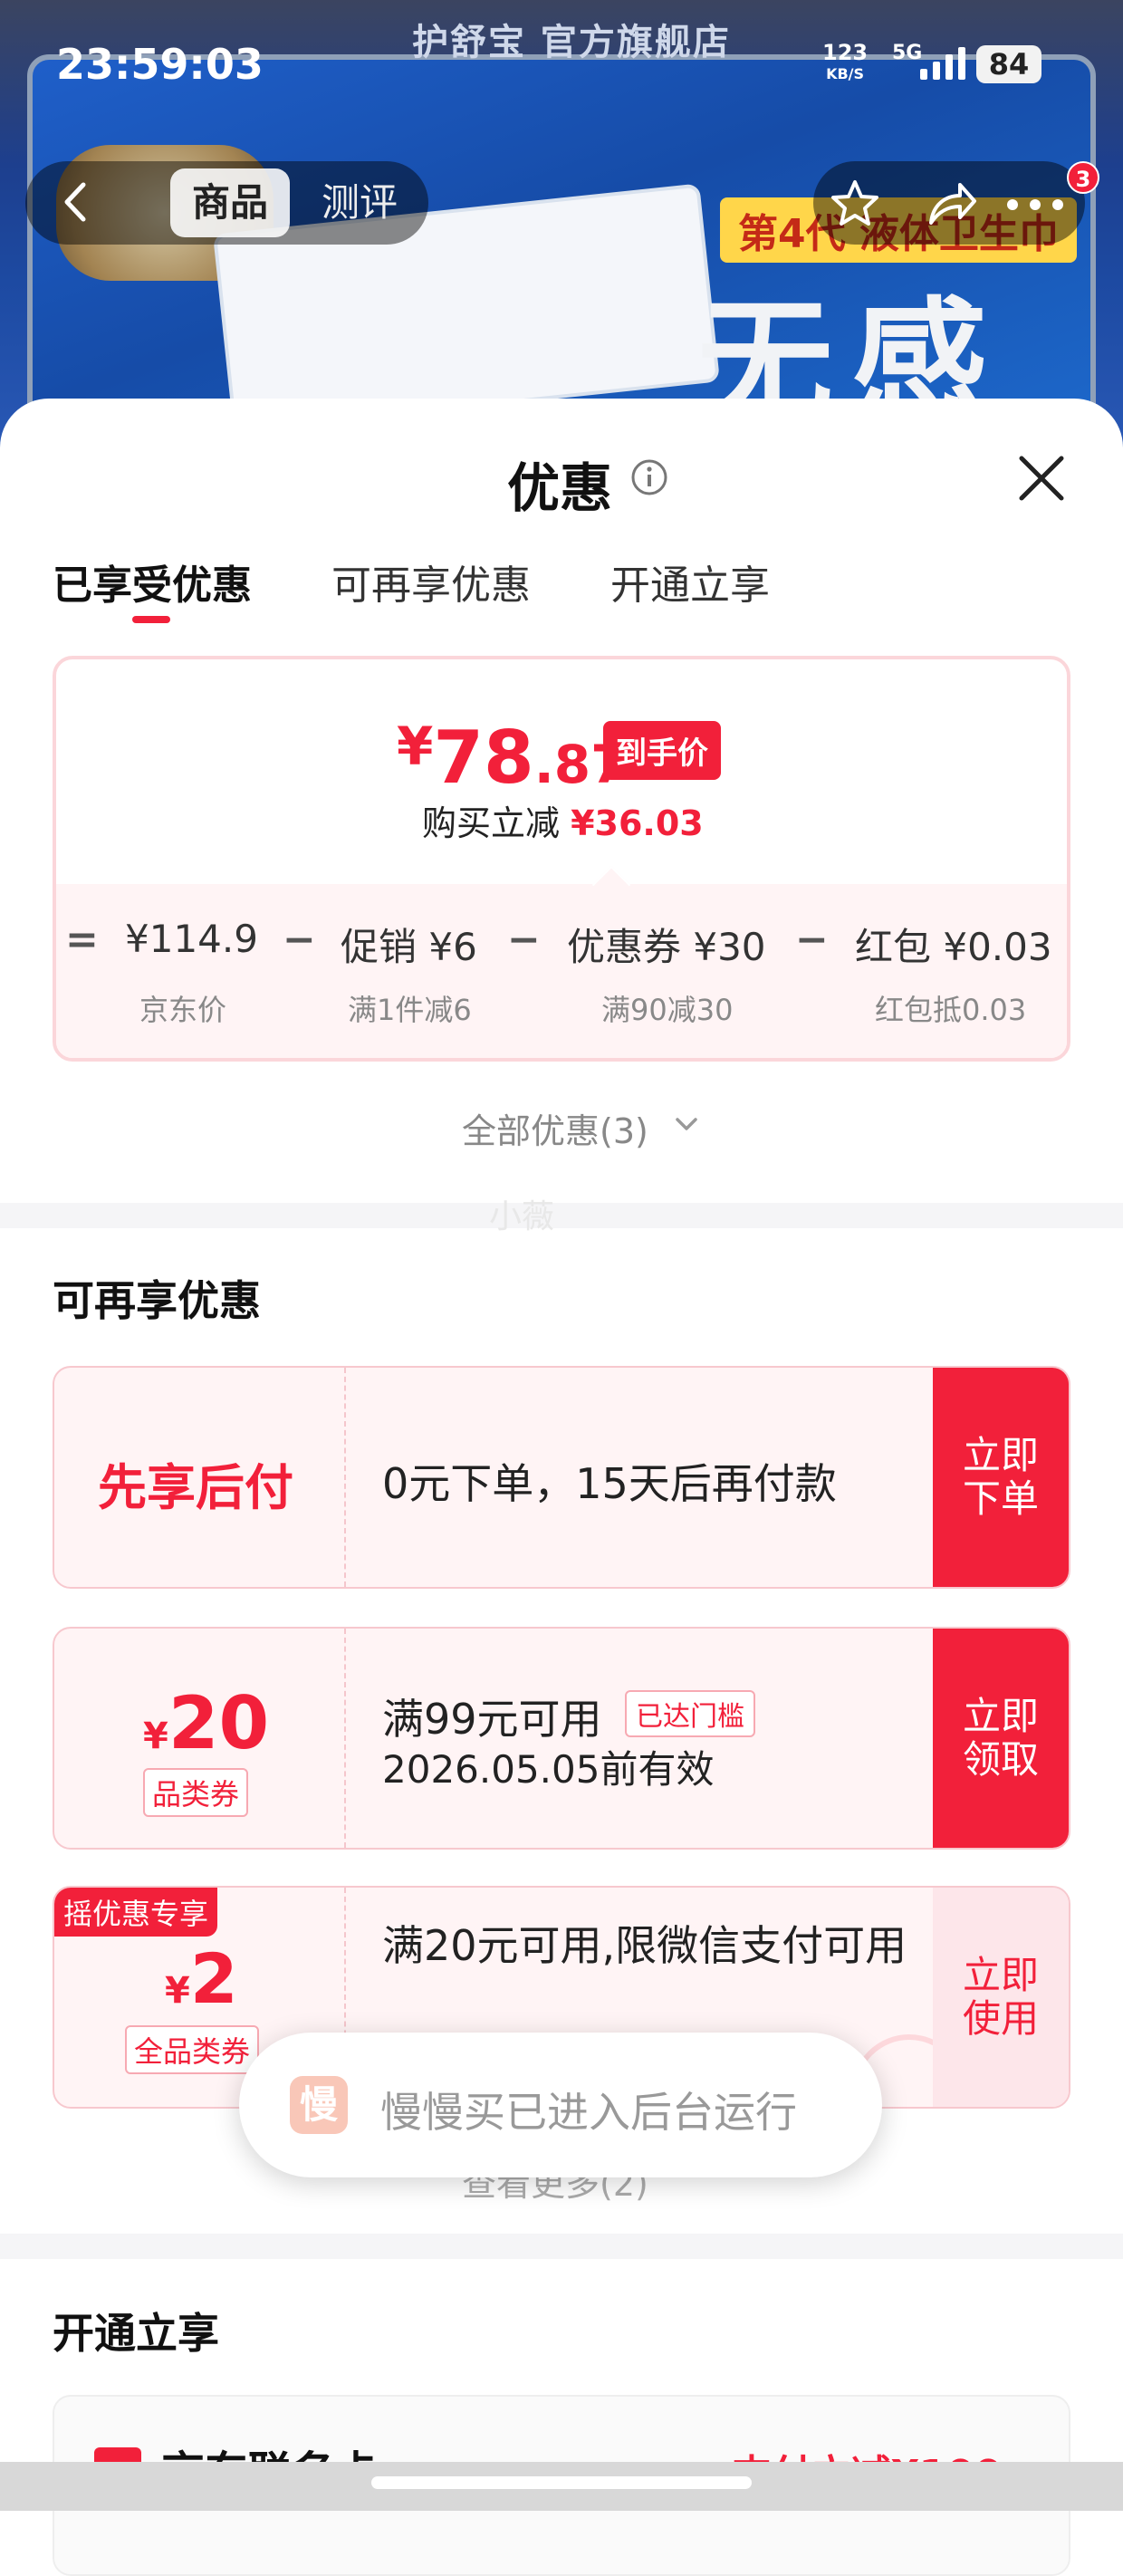 The image size is (1123, 2576). What do you see at coordinates (667, 1010) in the screenshot?
I see `coupon-label: 满90减30` at bounding box center [667, 1010].